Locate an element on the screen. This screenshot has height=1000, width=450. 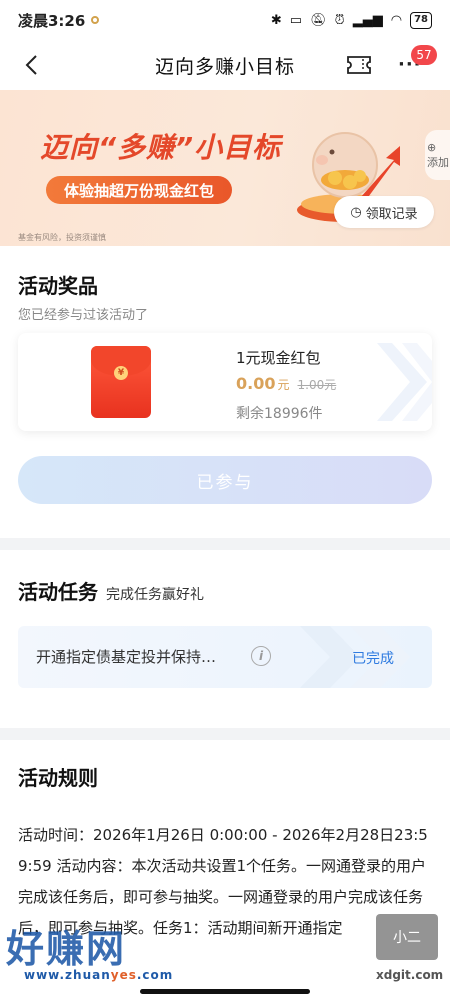
prize-section-subtitle: 您已经参与过该活动了 is located at coordinates (83, 315).